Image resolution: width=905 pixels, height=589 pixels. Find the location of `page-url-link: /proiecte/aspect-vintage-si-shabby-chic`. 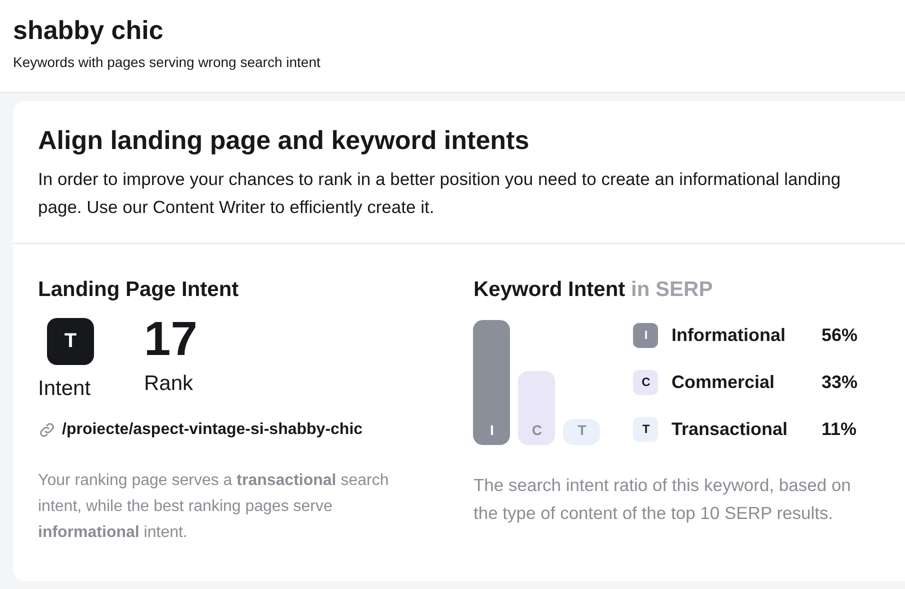

page-url-link: /proiecte/aspect-vintage-si-shabby-chic is located at coordinates (212, 430).